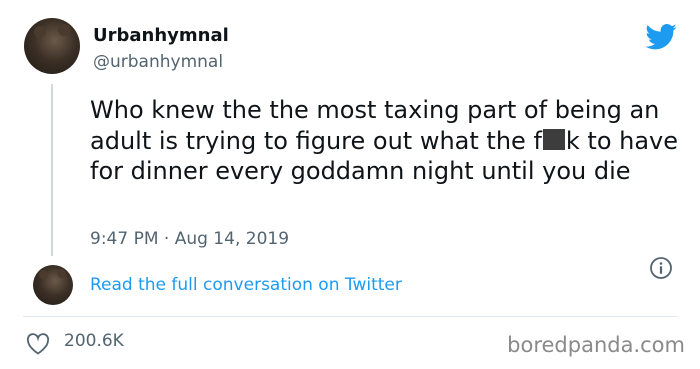 Image resolution: width=700 pixels, height=369 pixels. What do you see at coordinates (661, 37) in the screenshot?
I see `twitter-bird-icon` at bounding box center [661, 37].